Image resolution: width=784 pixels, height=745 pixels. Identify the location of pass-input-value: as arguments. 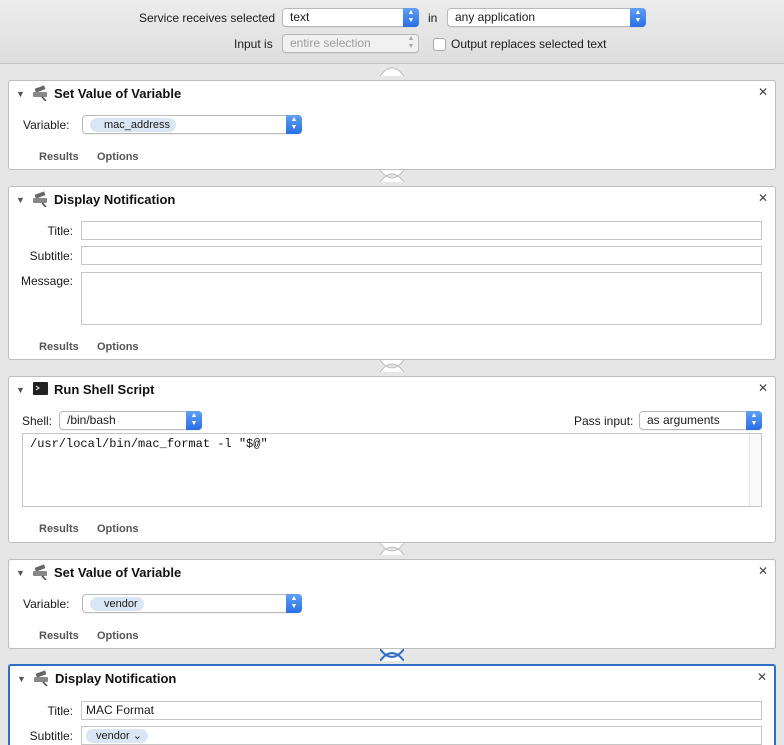
(683, 420).